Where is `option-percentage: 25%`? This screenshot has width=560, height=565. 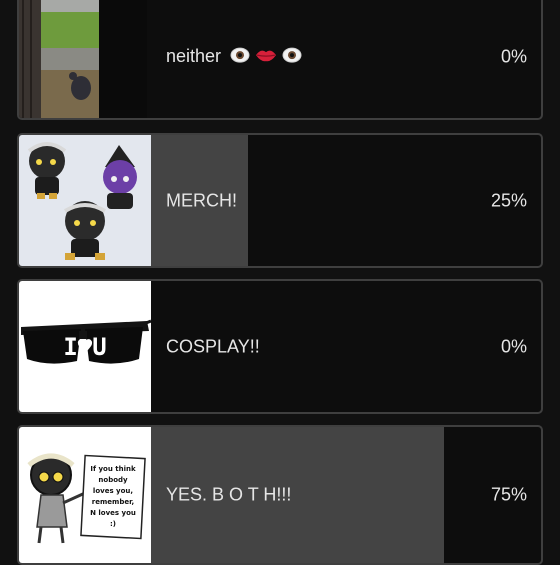
option-percentage: 25% is located at coordinates (508, 200).